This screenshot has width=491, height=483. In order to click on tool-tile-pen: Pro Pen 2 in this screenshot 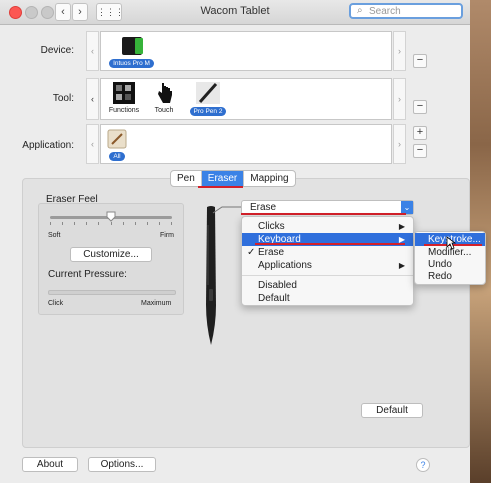, I will do `click(208, 98)`.